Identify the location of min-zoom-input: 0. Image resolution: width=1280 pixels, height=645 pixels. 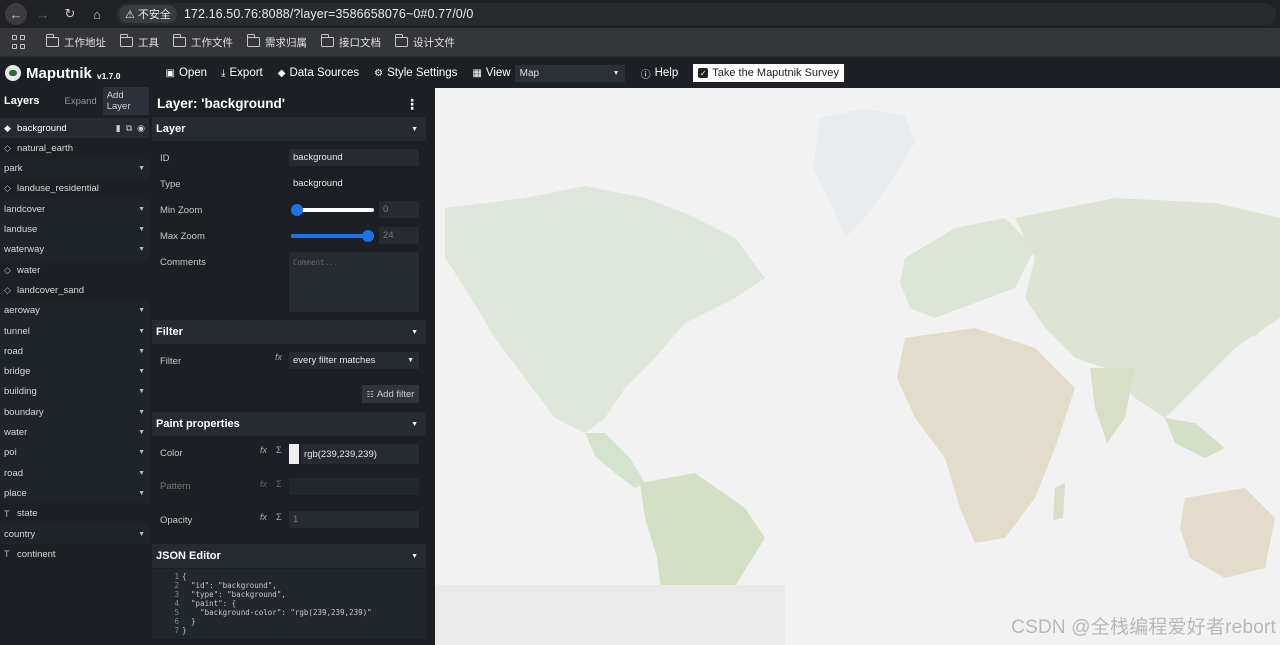
(399, 209).